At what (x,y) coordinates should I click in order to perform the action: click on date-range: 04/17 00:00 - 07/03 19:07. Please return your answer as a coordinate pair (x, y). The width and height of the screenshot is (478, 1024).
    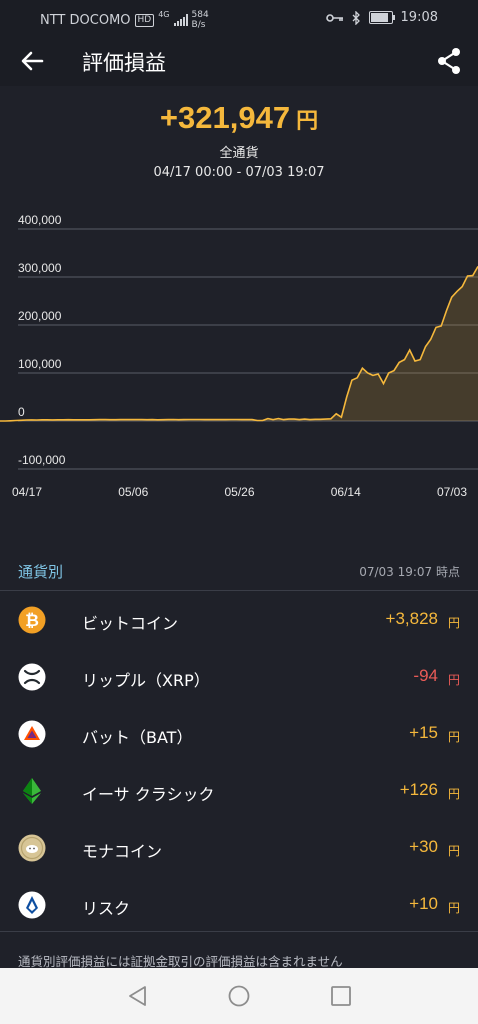
    Looking at the image, I should click on (239, 172).